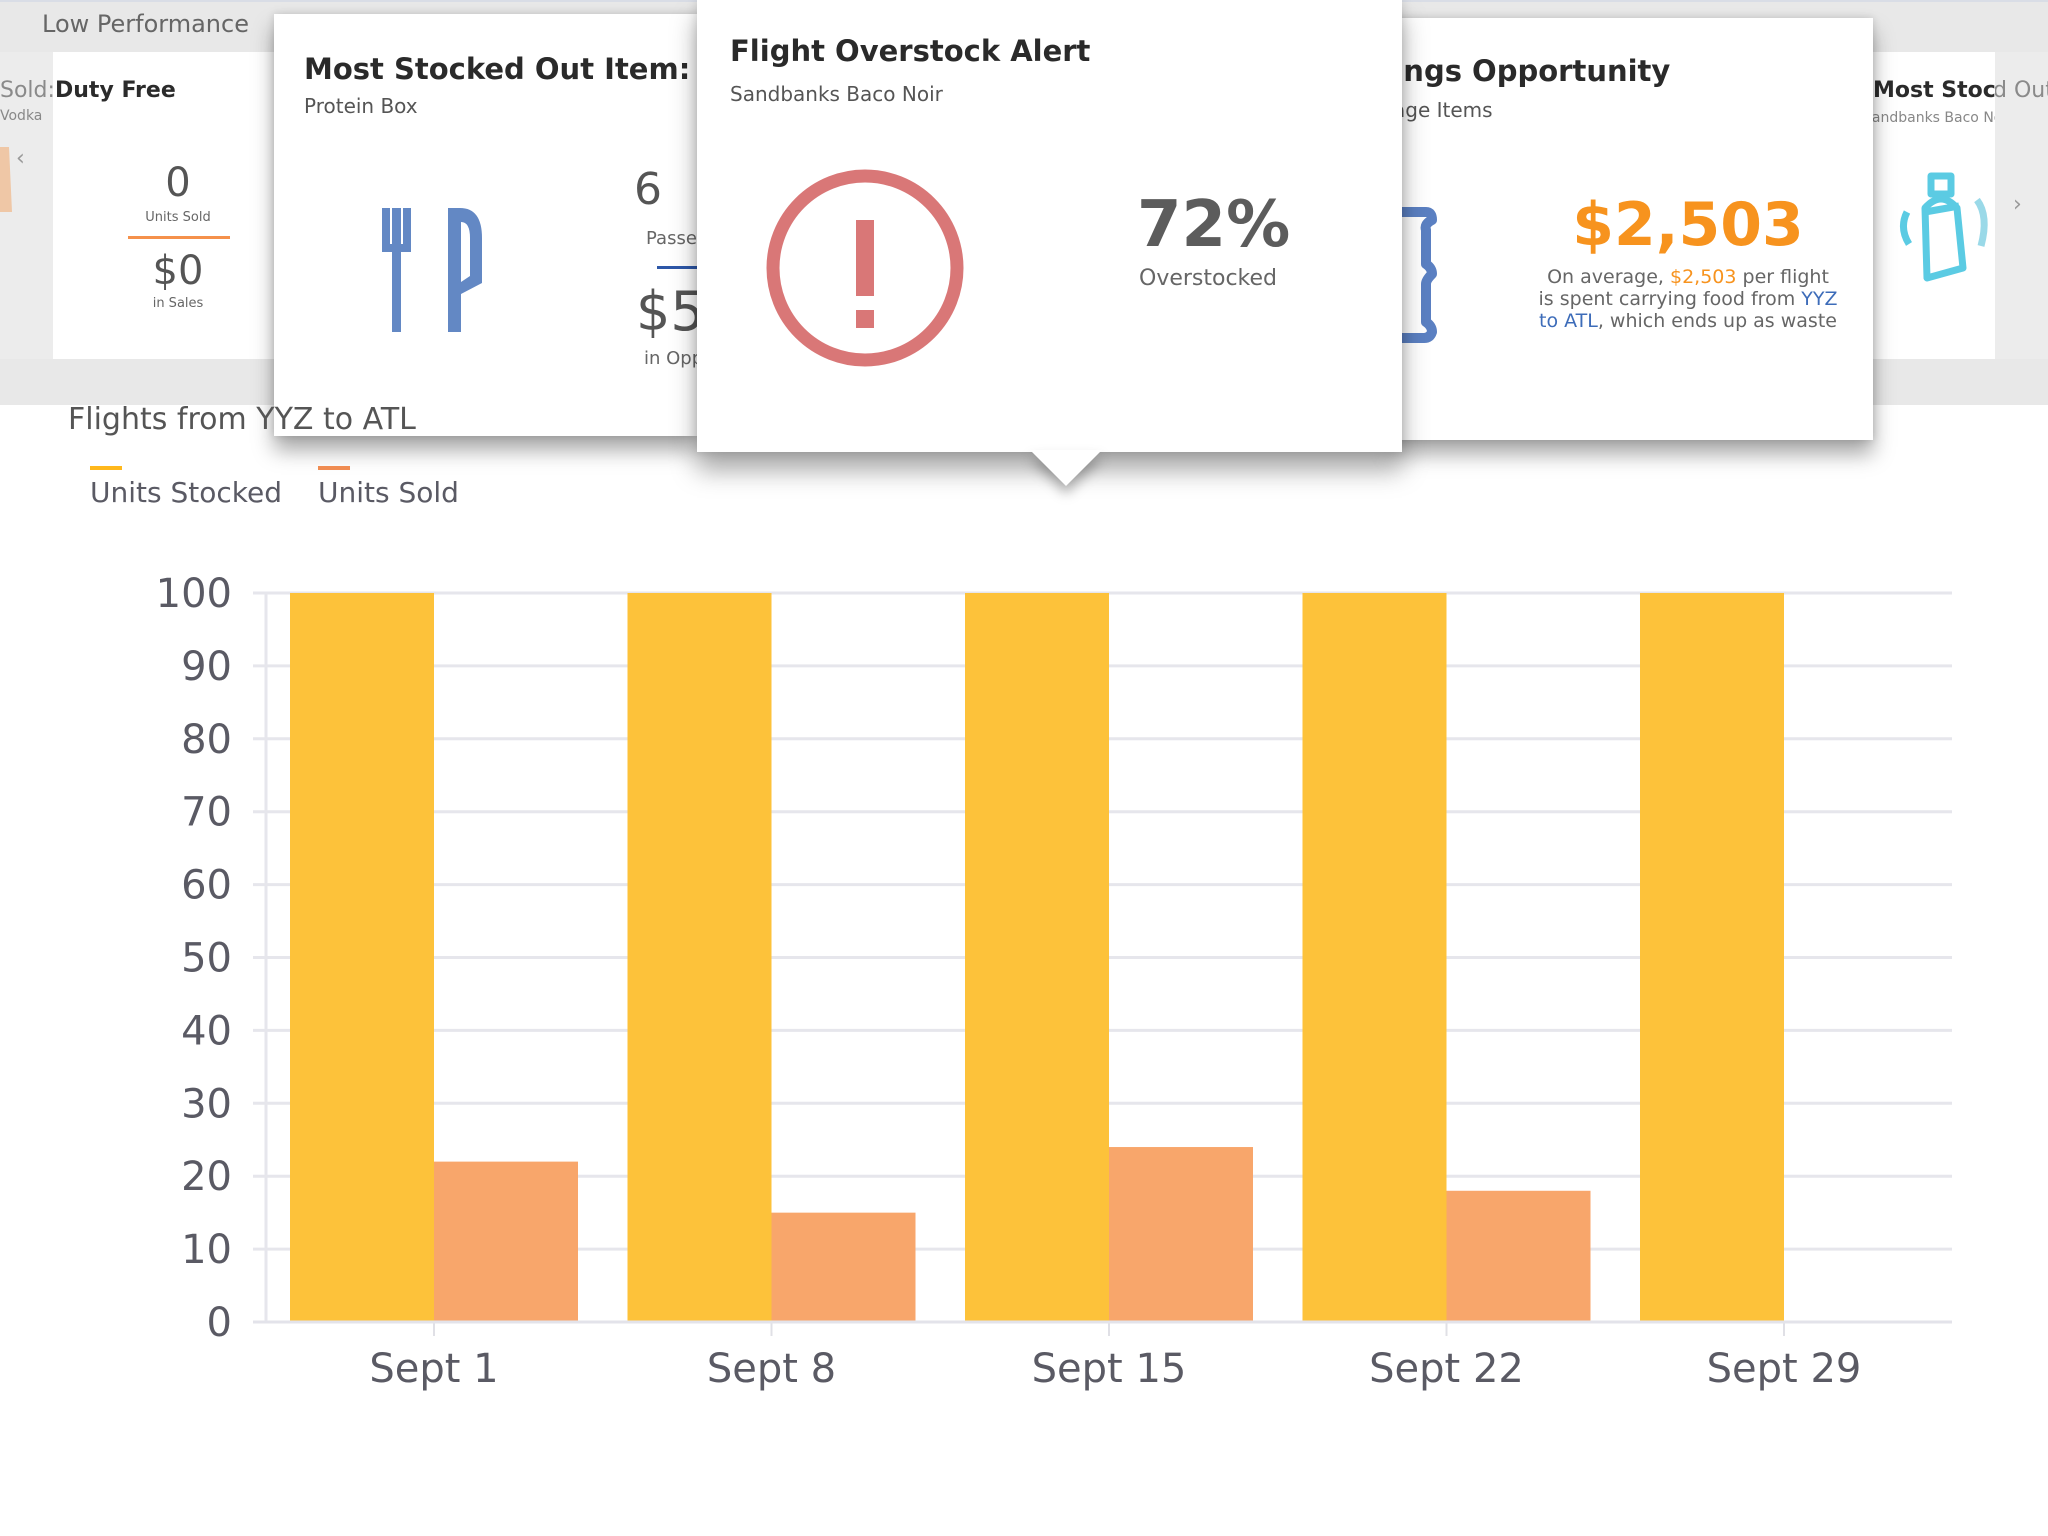 The width and height of the screenshot is (2048, 1536). Describe the element at coordinates (178, 217) in the screenshot. I see `units-sold-label: Units Sold` at that location.